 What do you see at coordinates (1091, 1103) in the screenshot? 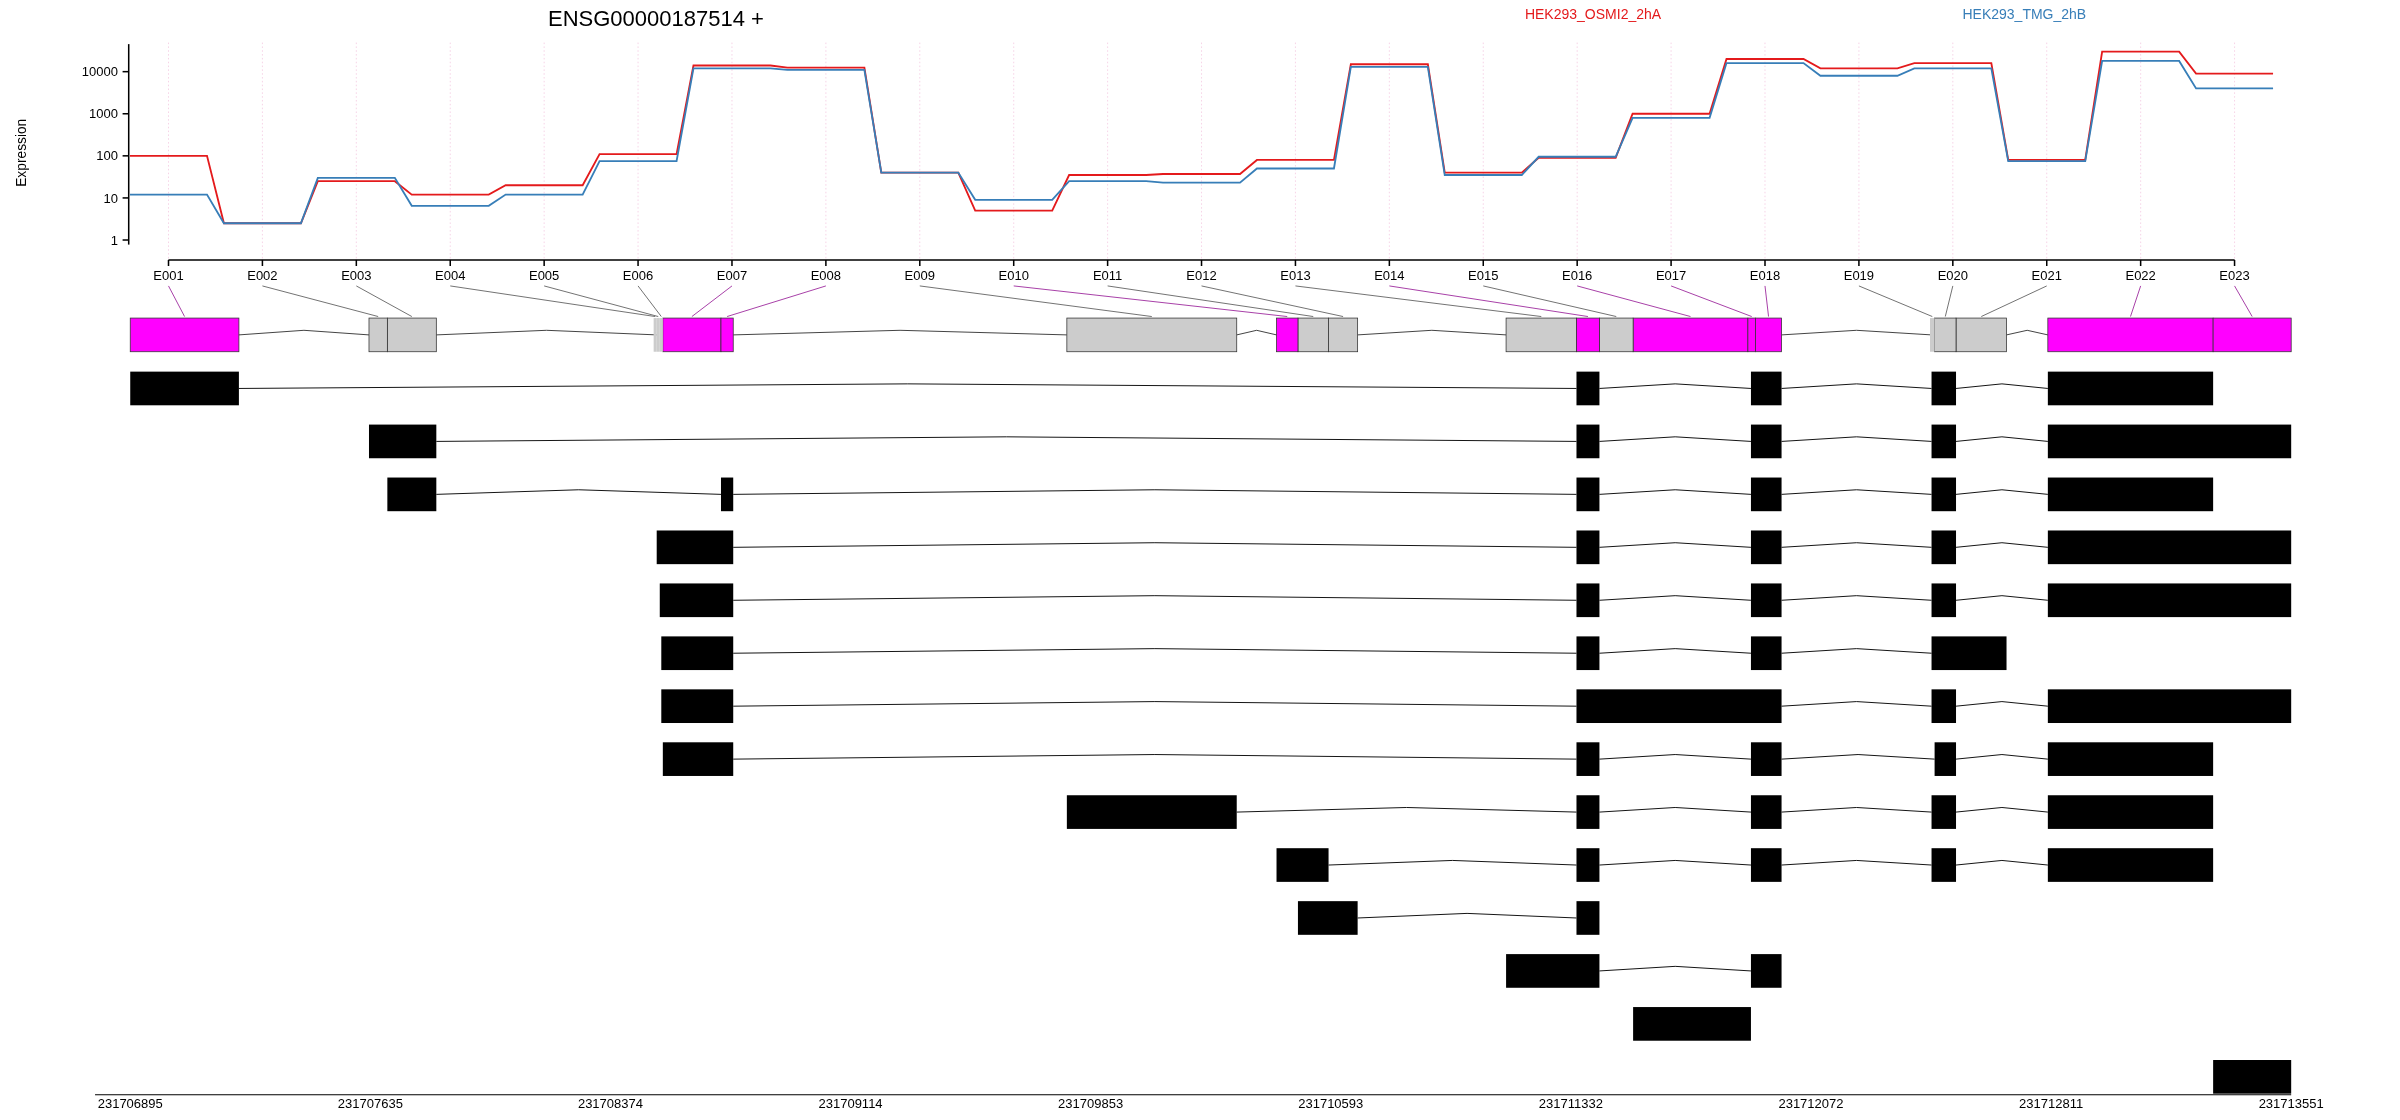
I see `coordinate-label: 231709853` at bounding box center [1091, 1103].